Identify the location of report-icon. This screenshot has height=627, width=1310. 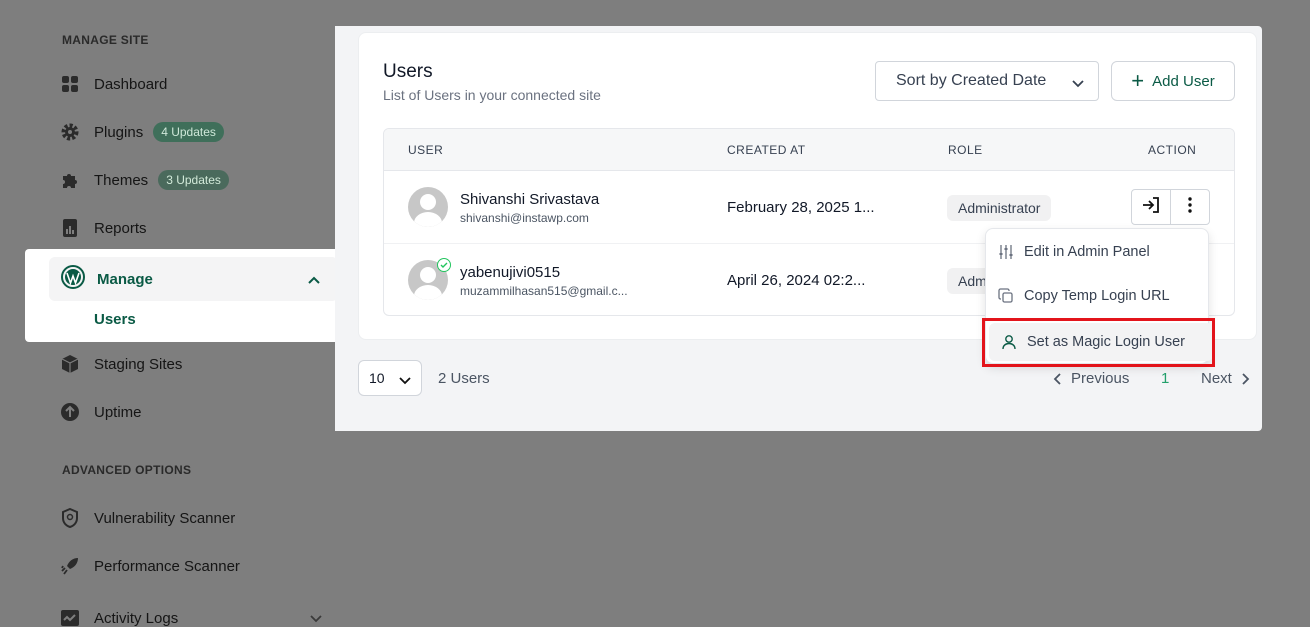
(70, 228).